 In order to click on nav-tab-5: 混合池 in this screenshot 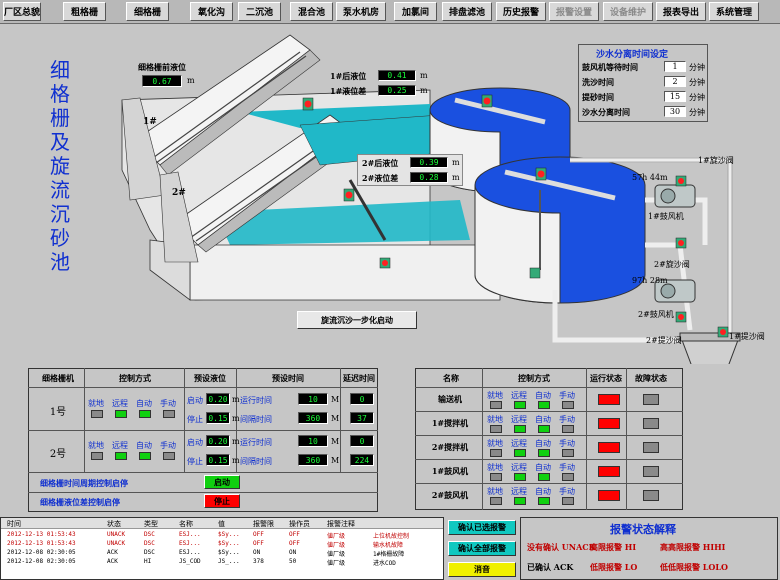, I will do `click(311, 11)`.